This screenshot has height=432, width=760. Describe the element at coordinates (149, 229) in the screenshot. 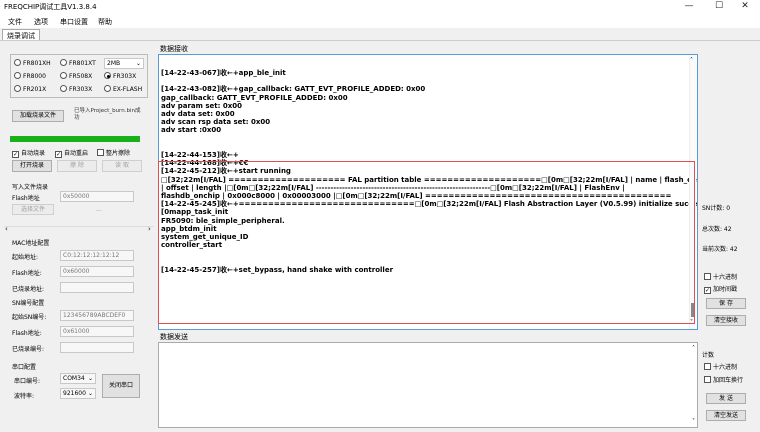

I see `scroll-right-icon: ›` at that location.